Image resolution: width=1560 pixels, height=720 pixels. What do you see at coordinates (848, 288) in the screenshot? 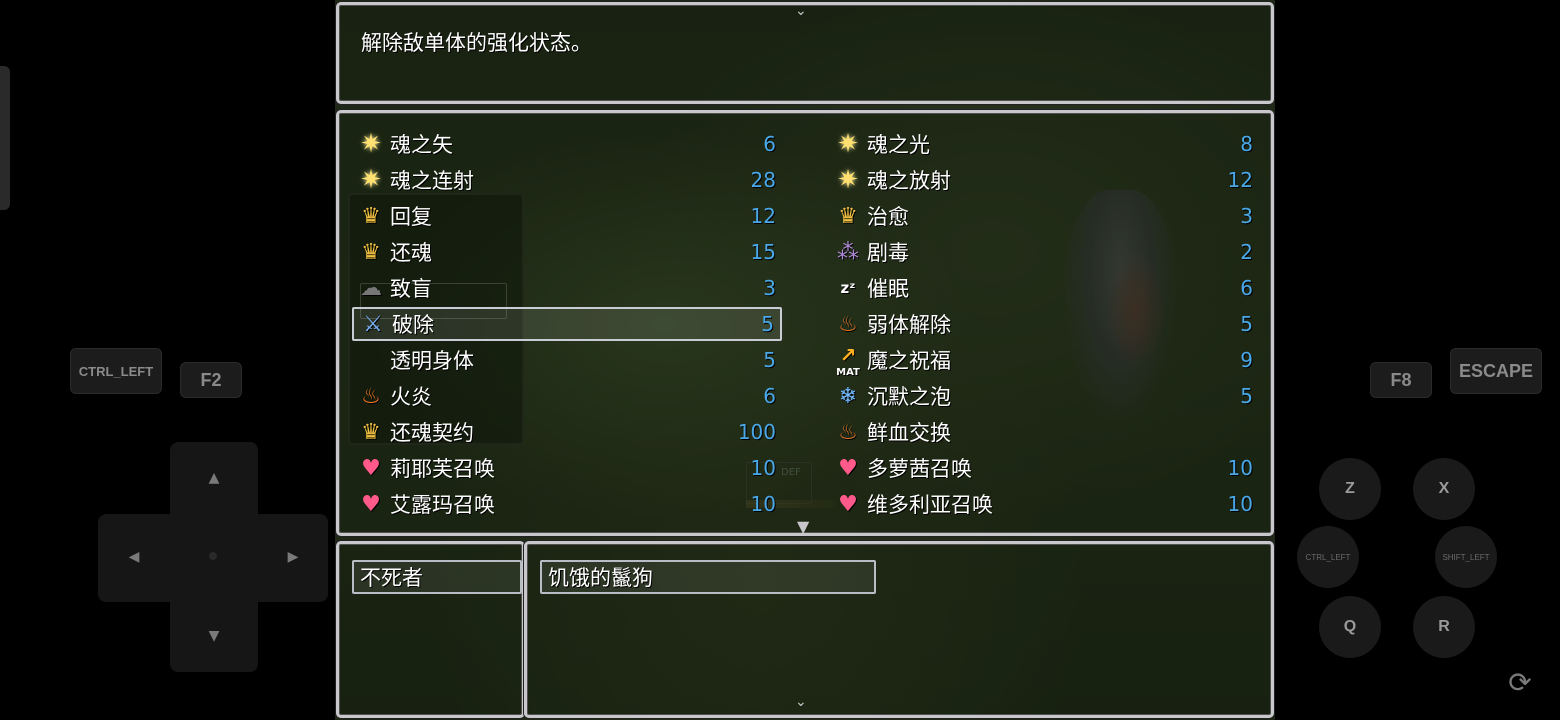
I see `sleep-icon: zᶻ` at bounding box center [848, 288].